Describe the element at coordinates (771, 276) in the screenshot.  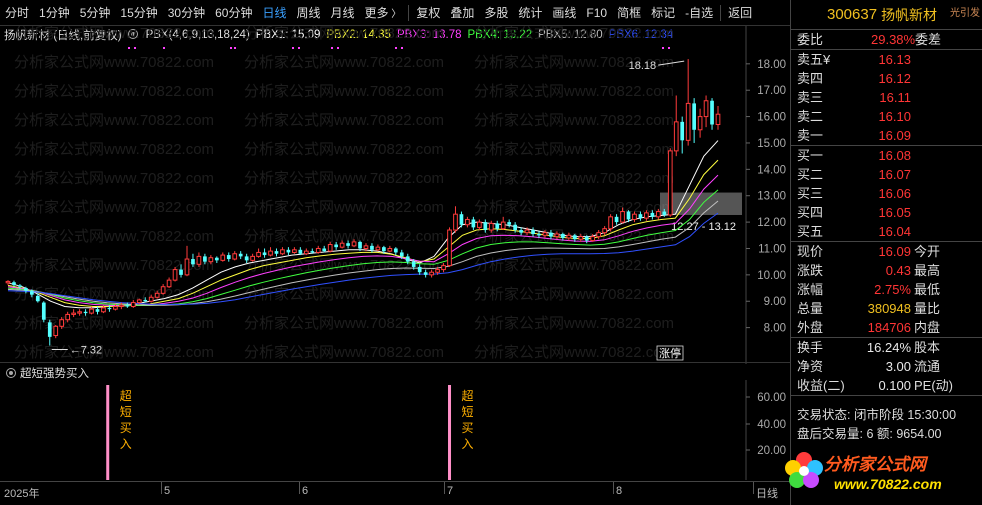
I see `y-tick-label: 10.00` at that location.